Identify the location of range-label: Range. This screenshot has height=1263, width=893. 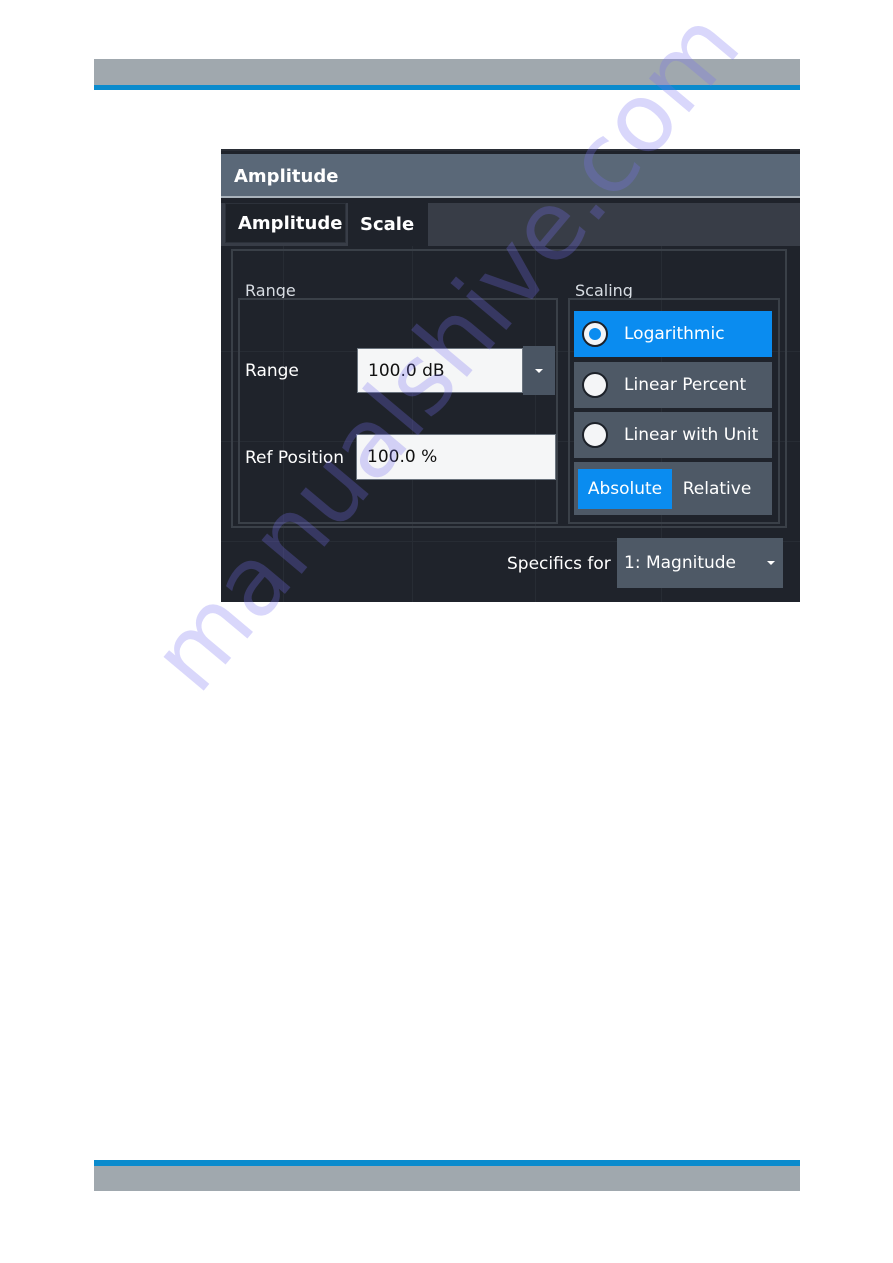
(272, 371).